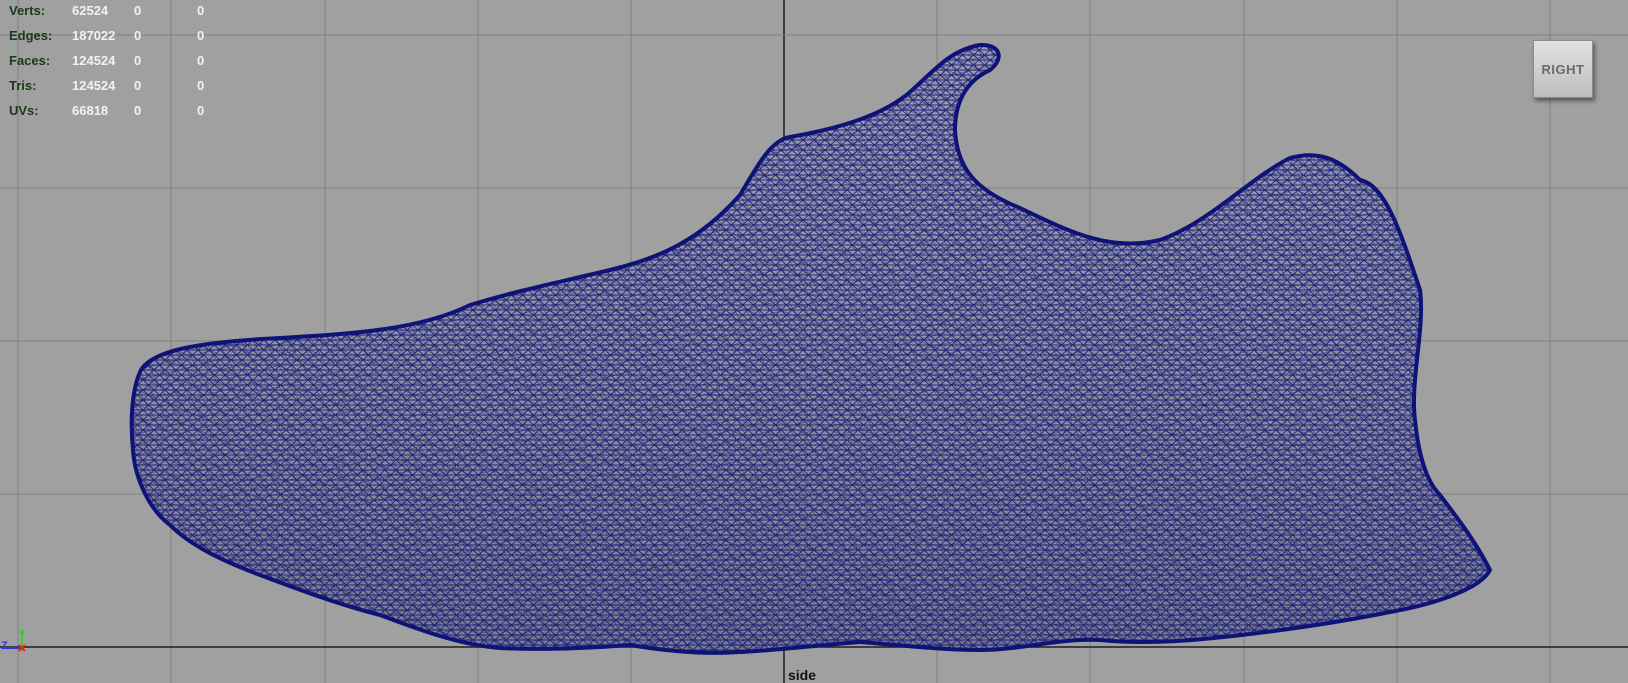 The image size is (1628, 683). Describe the element at coordinates (30, 60) in the screenshot. I see `hud-label: Faces:` at that location.